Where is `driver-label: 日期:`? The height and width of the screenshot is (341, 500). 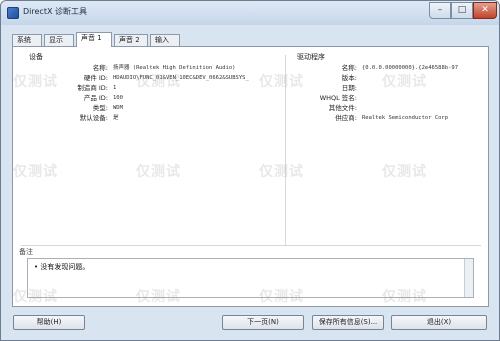 driver-label: 日期: is located at coordinates (349, 88).